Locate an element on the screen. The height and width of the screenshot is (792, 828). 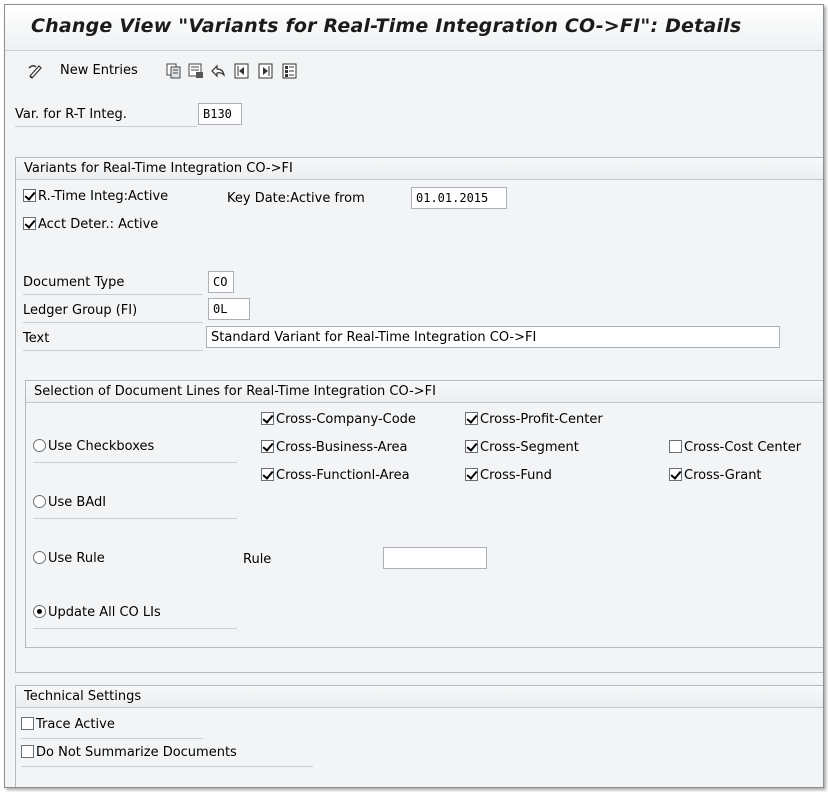
do-not-summarize-label: Do Not Summarize Documents is located at coordinates (136, 752).